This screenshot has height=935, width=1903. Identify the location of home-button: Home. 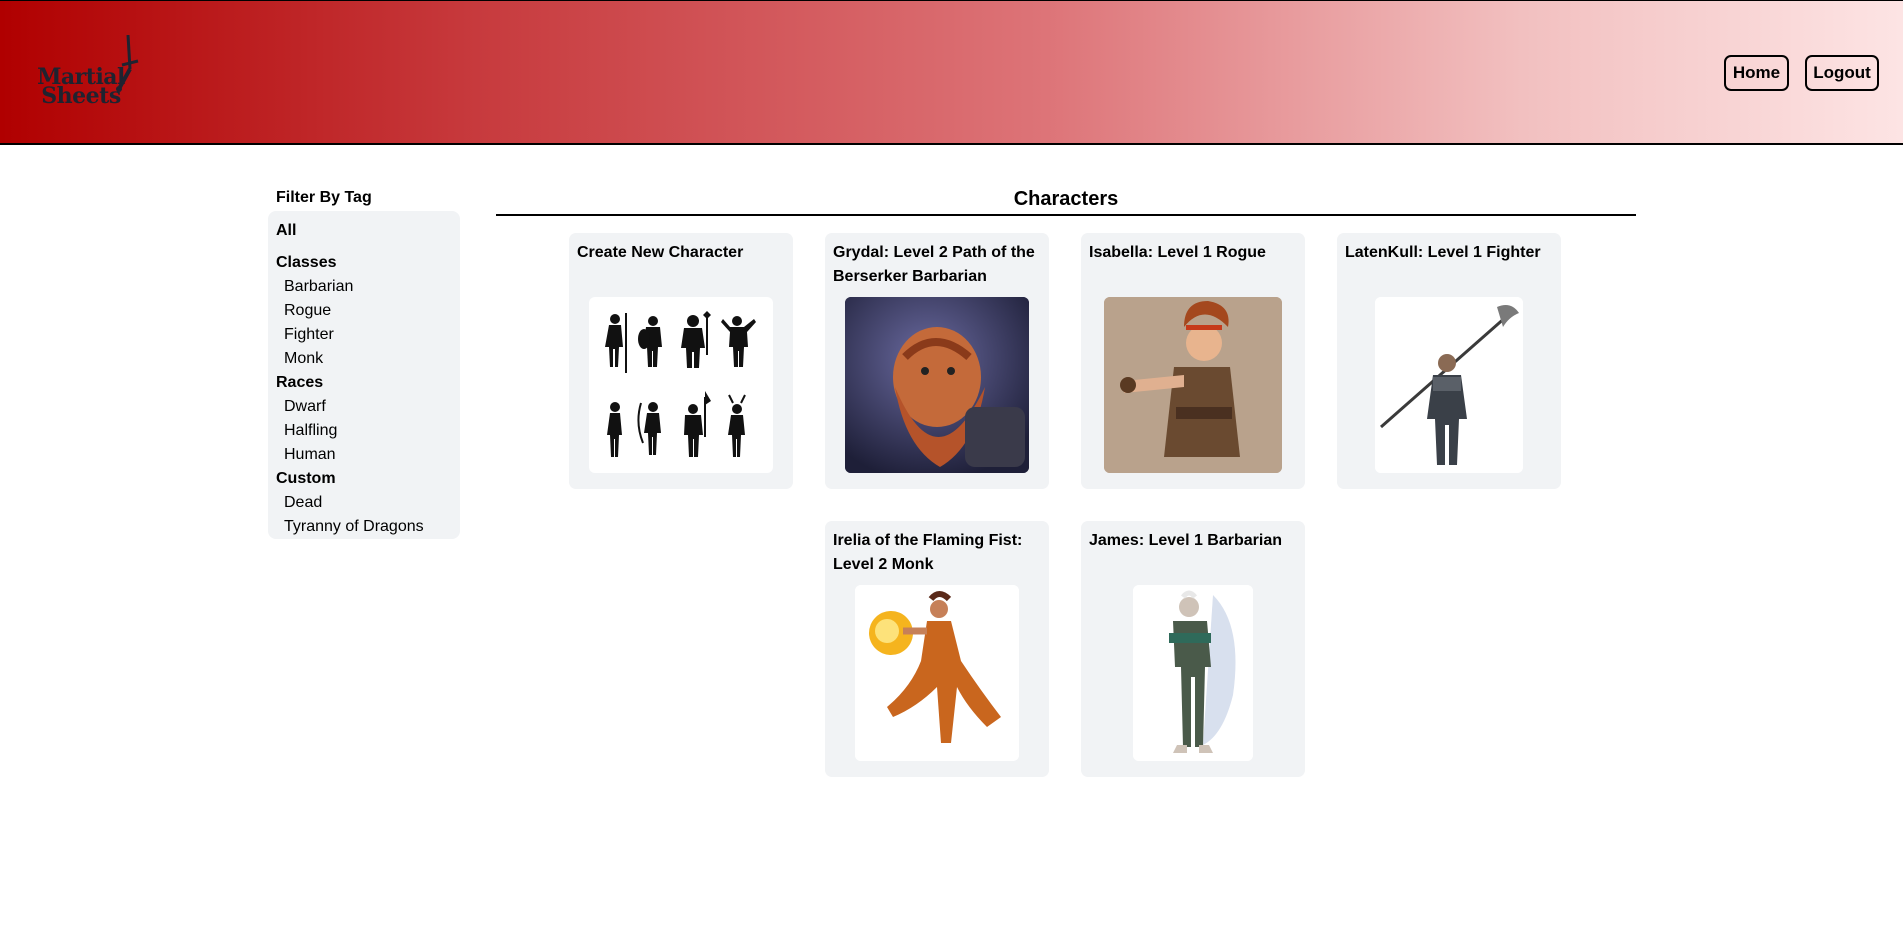
(1756, 73).